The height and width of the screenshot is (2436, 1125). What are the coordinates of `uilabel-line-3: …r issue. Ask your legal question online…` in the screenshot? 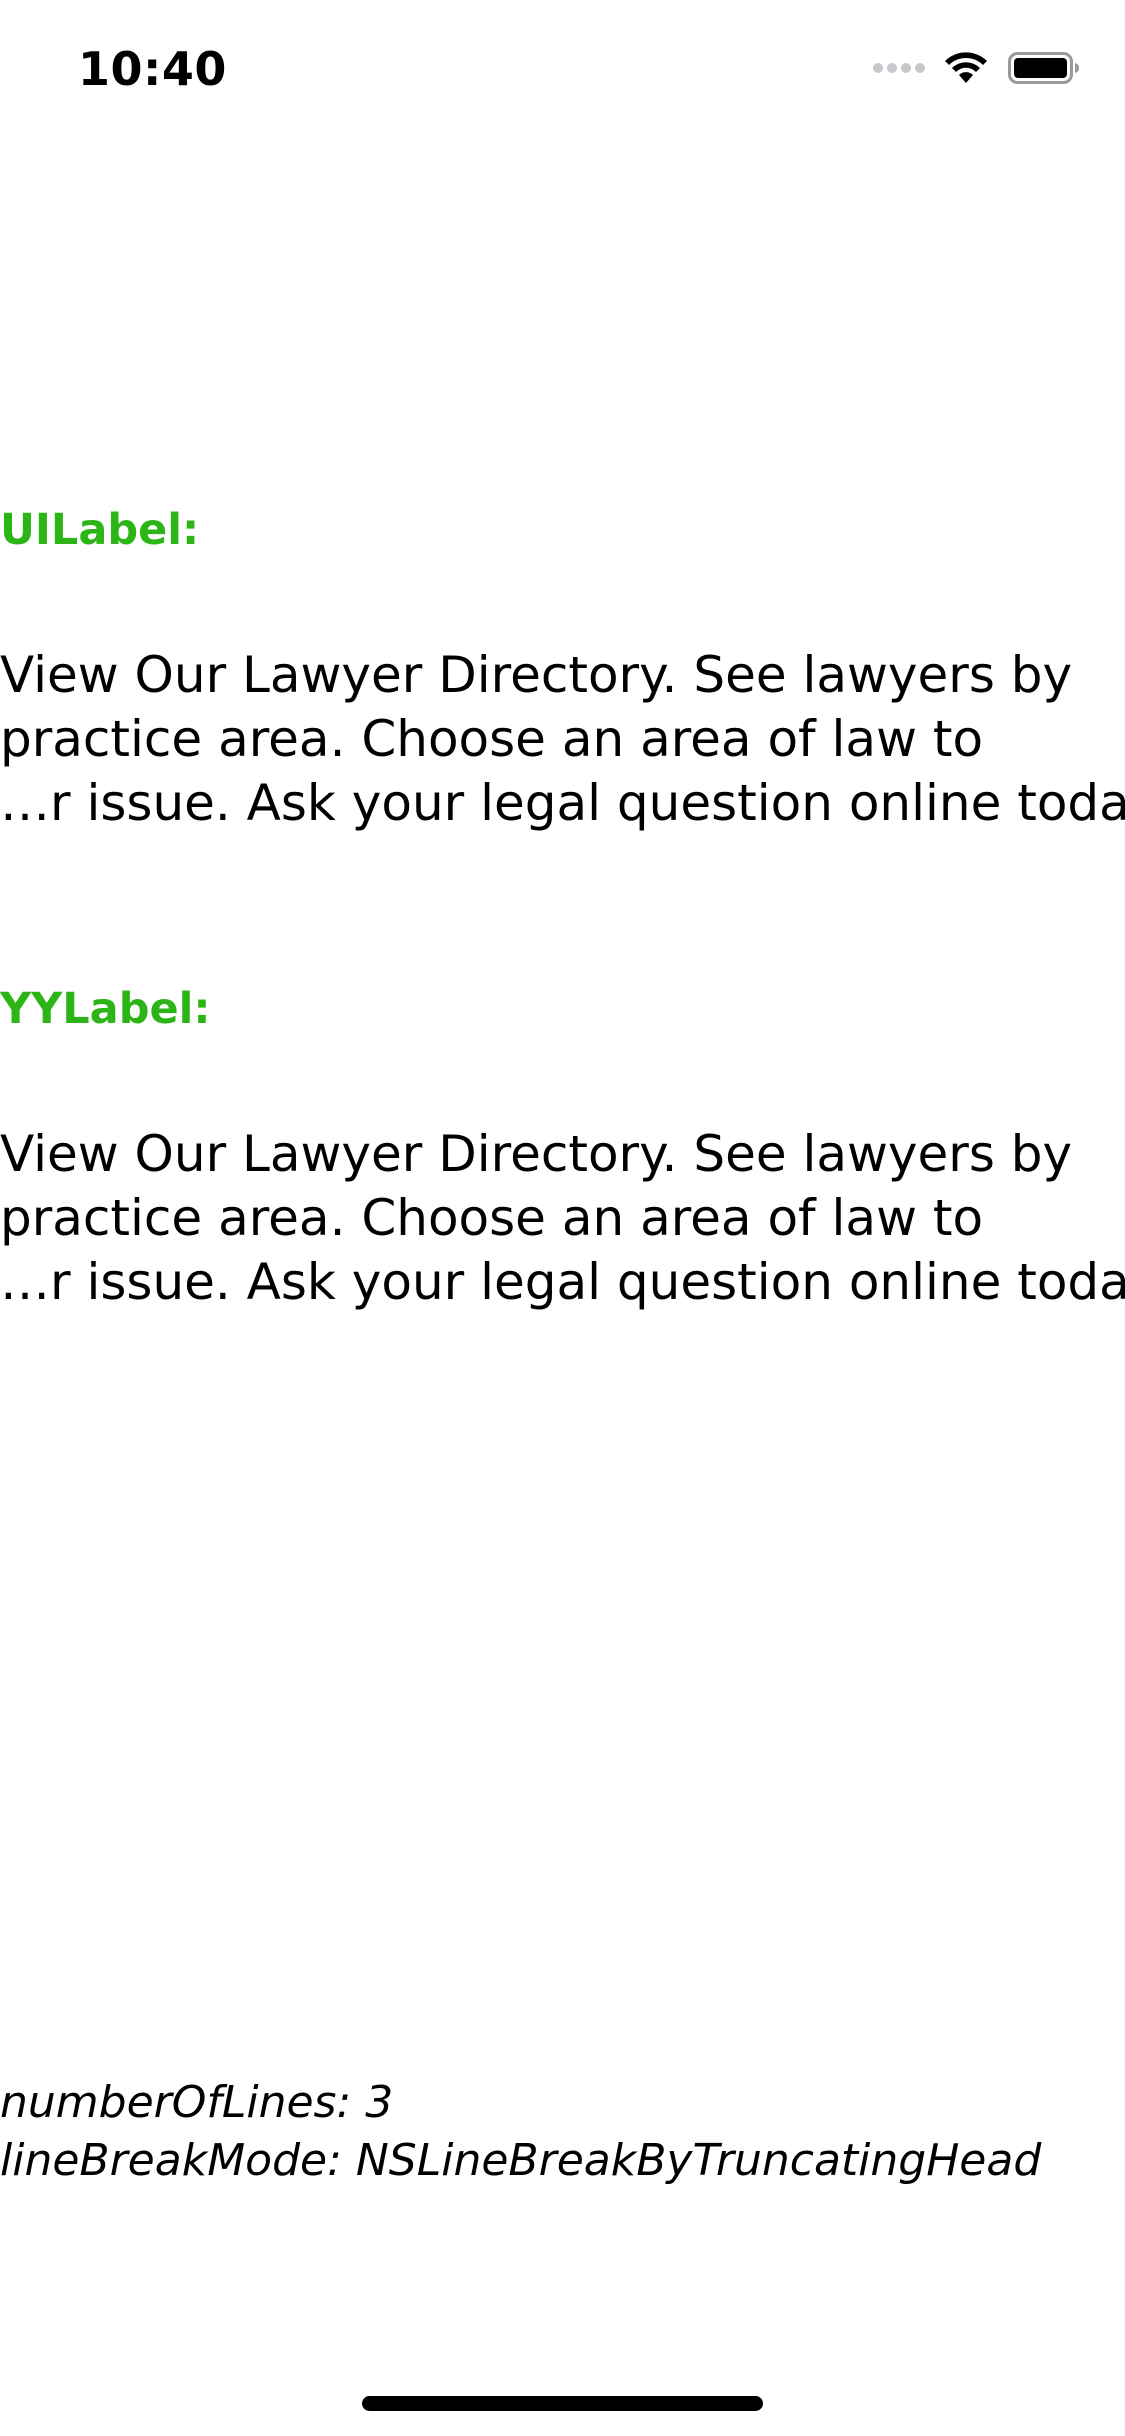 It's located at (562, 803).